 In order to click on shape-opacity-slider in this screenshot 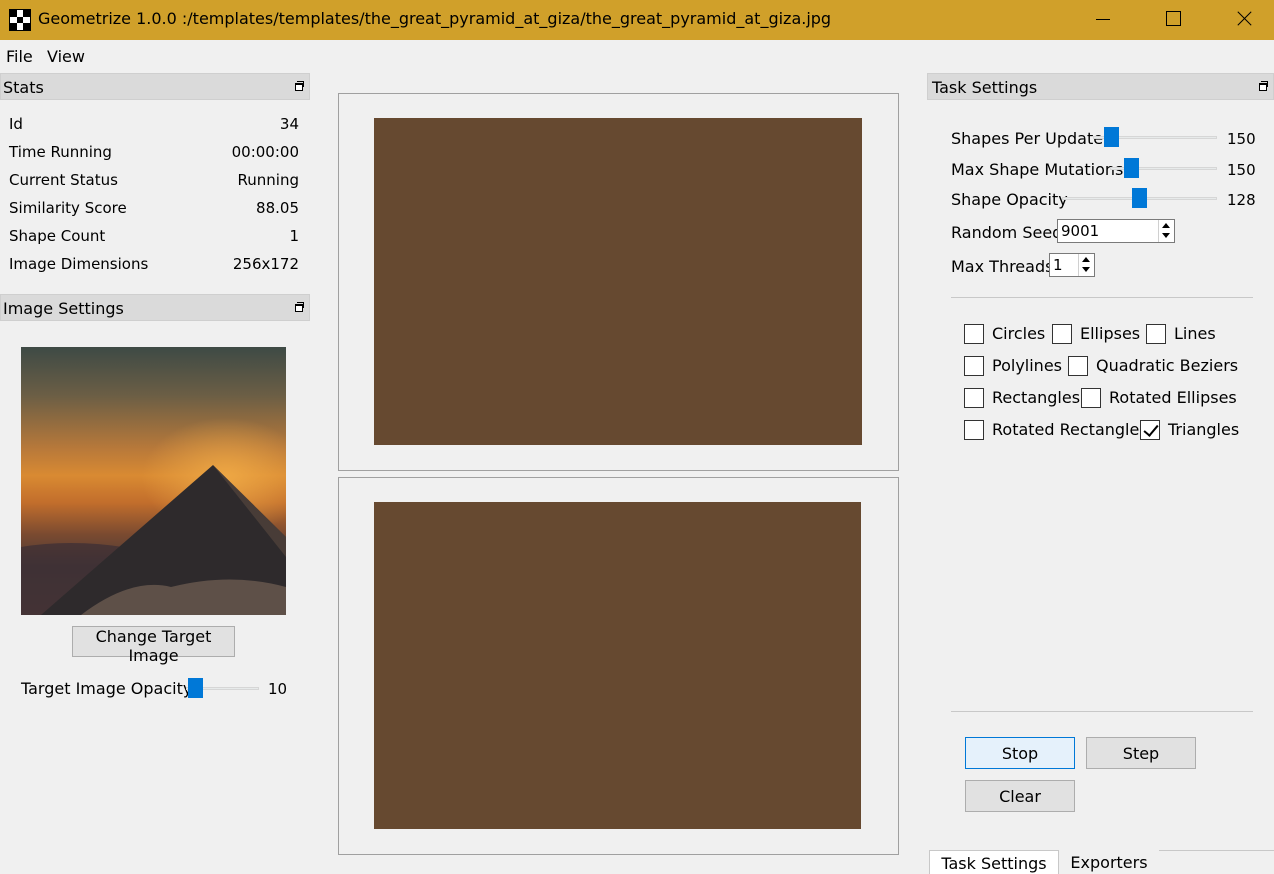, I will do `click(1139, 198)`.